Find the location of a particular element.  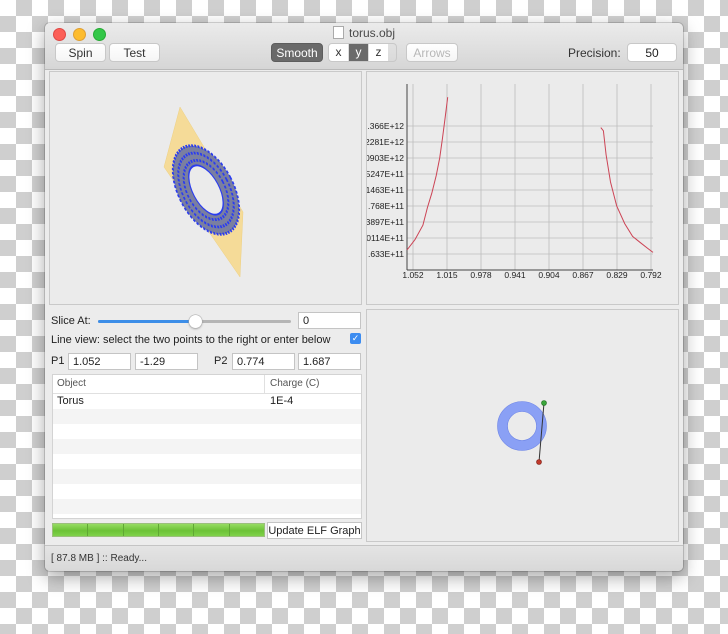

checkmark-icon: ✓ is located at coordinates (355, 338).